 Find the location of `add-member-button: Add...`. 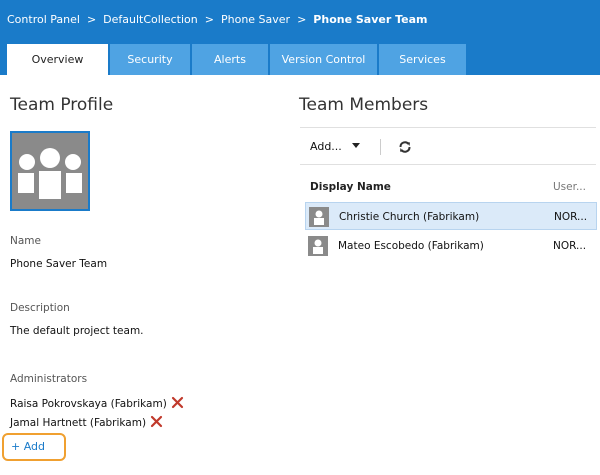

add-member-button: Add... is located at coordinates (335, 146).